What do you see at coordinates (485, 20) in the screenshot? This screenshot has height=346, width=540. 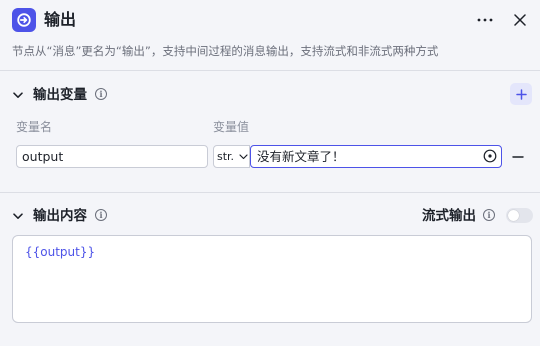 I see `more-icon` at bounding box center [485, 20].